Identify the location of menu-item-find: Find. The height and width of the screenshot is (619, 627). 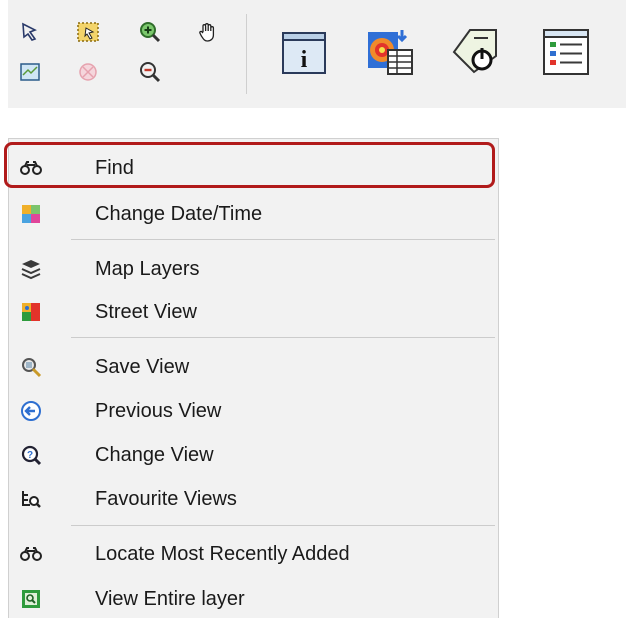
(253, 168).